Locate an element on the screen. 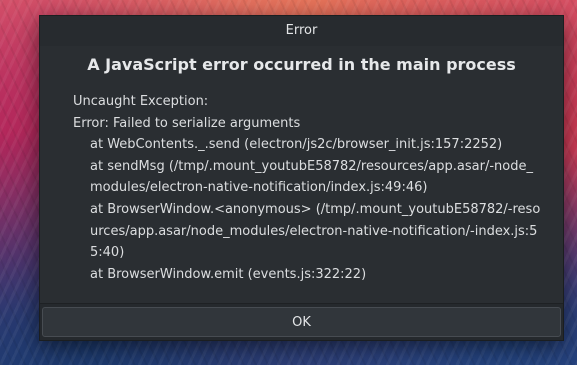  ok-button: OK is located at coordinates (301, 322).